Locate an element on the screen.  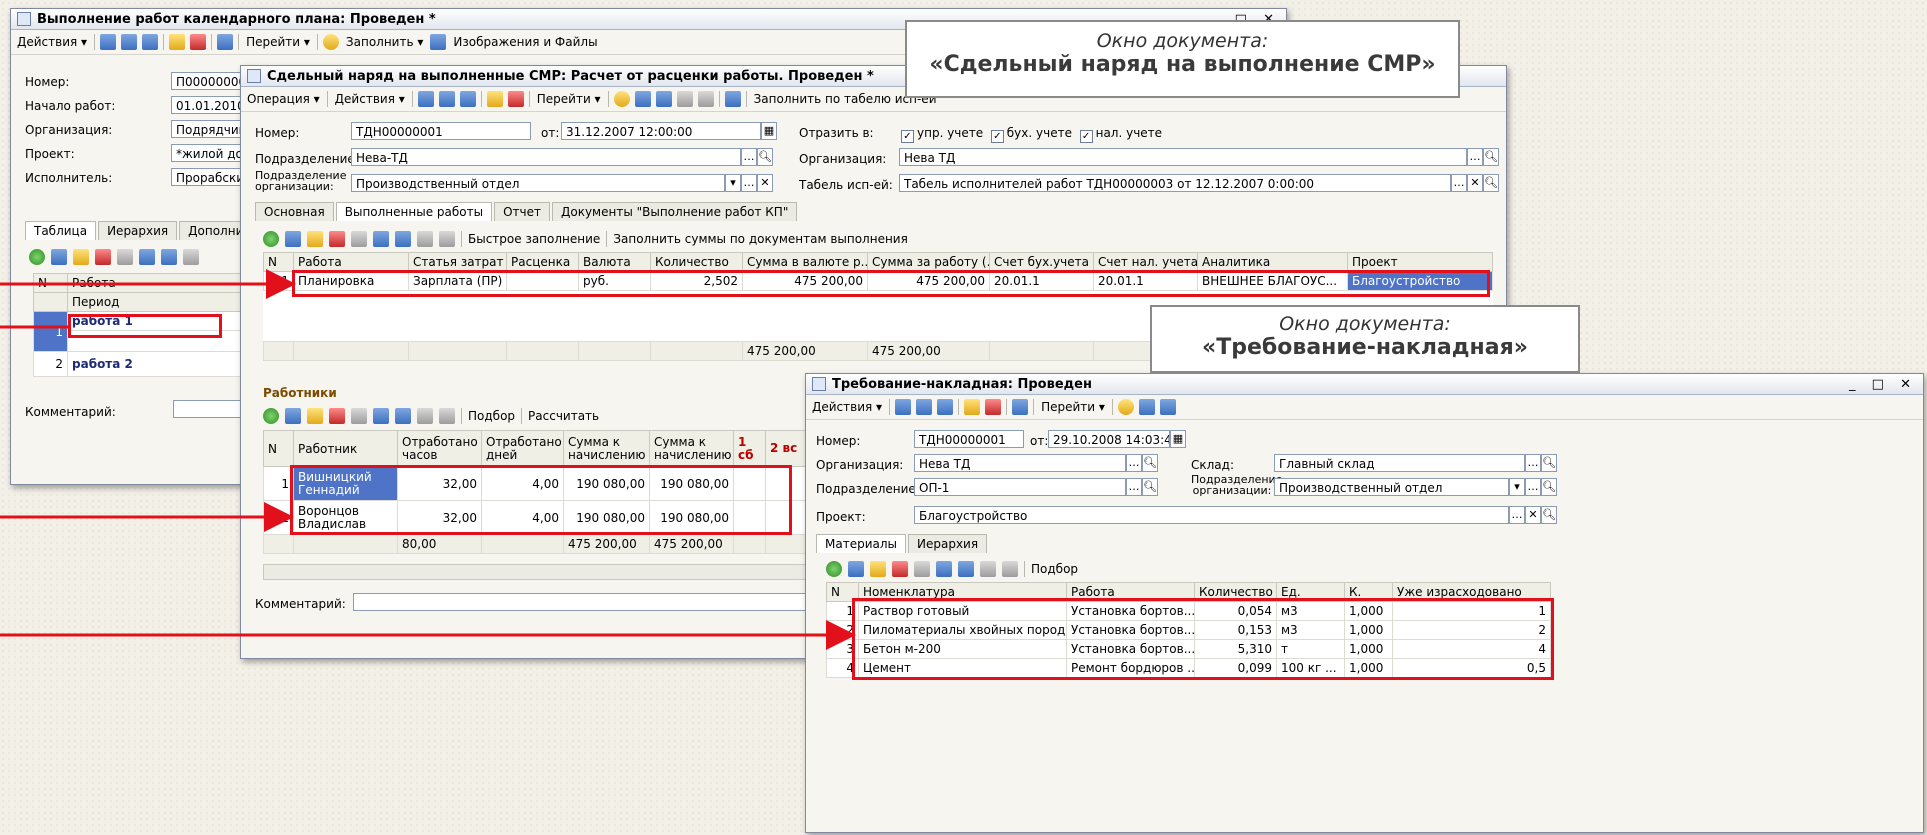
start-field: 01.01.2010 is located at coordinates (211, 105).